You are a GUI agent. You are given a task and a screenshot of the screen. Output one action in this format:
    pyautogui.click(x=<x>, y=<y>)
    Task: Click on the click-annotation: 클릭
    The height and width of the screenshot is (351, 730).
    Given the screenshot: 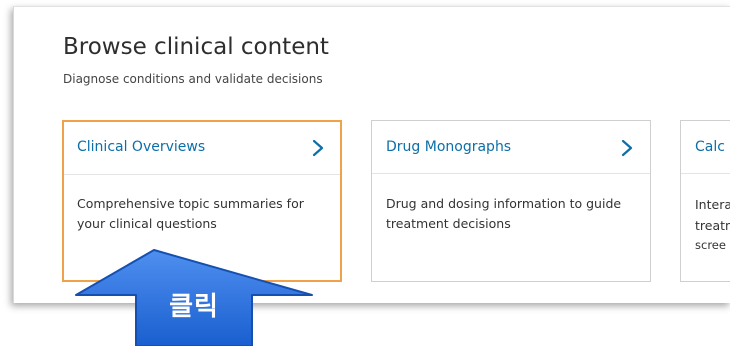 What is the action you would take?
    pyautogui.click(x=194, y=297)
    